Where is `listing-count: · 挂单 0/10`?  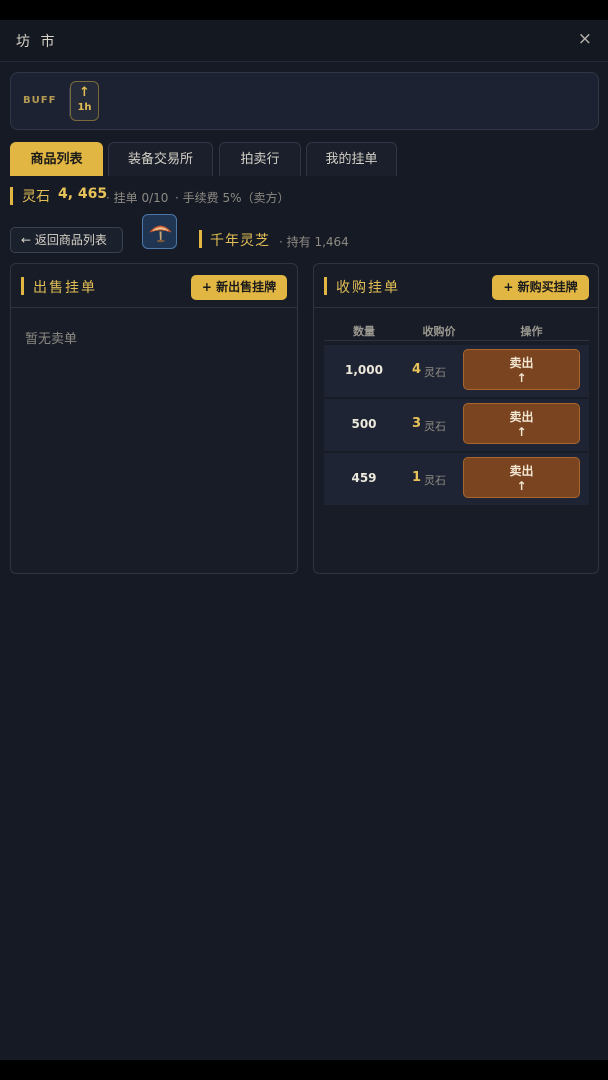 listing-count: · 挂单 0/10 is located at coordinates (137, 198).